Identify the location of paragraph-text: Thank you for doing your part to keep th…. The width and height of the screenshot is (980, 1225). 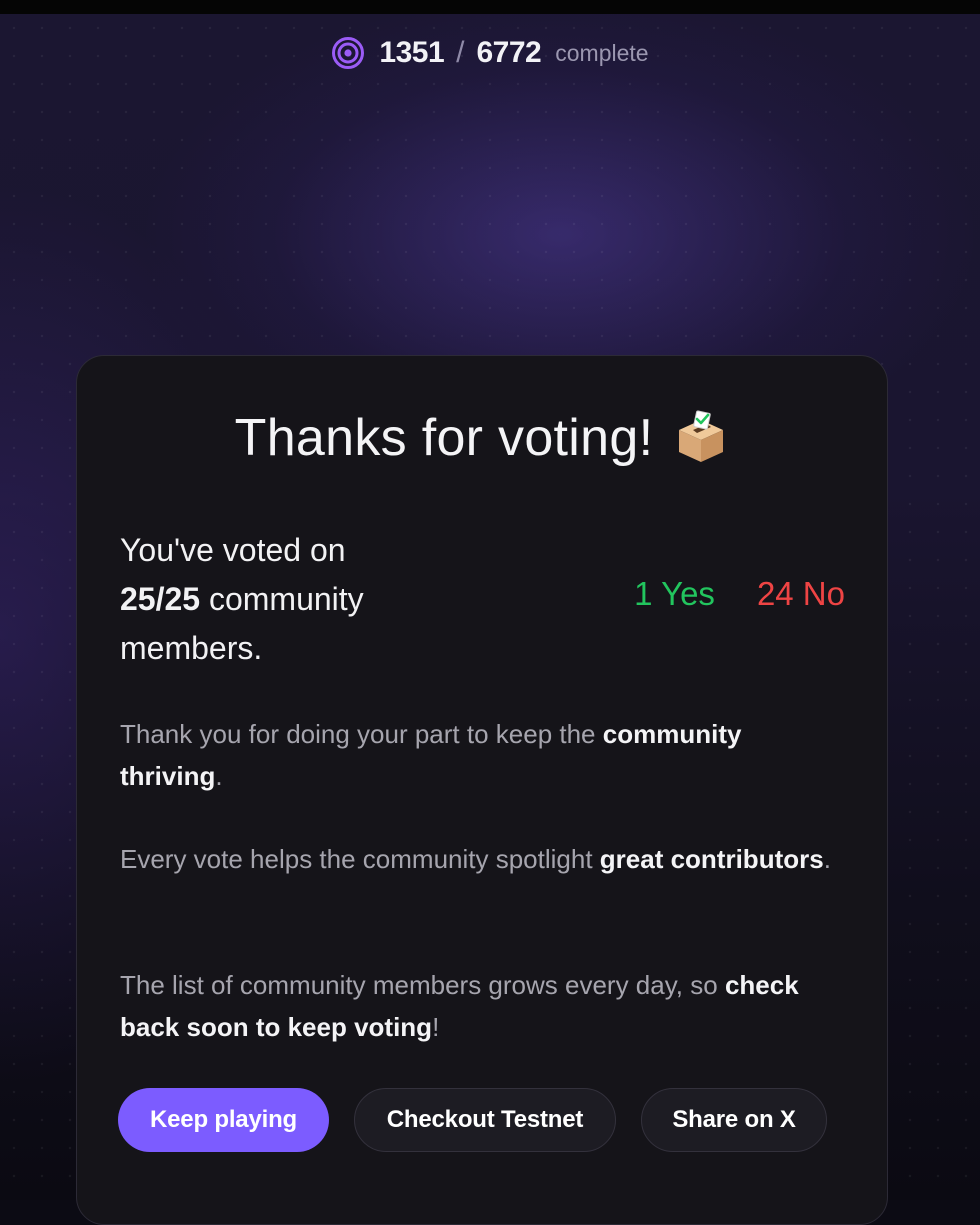
(361, 734).